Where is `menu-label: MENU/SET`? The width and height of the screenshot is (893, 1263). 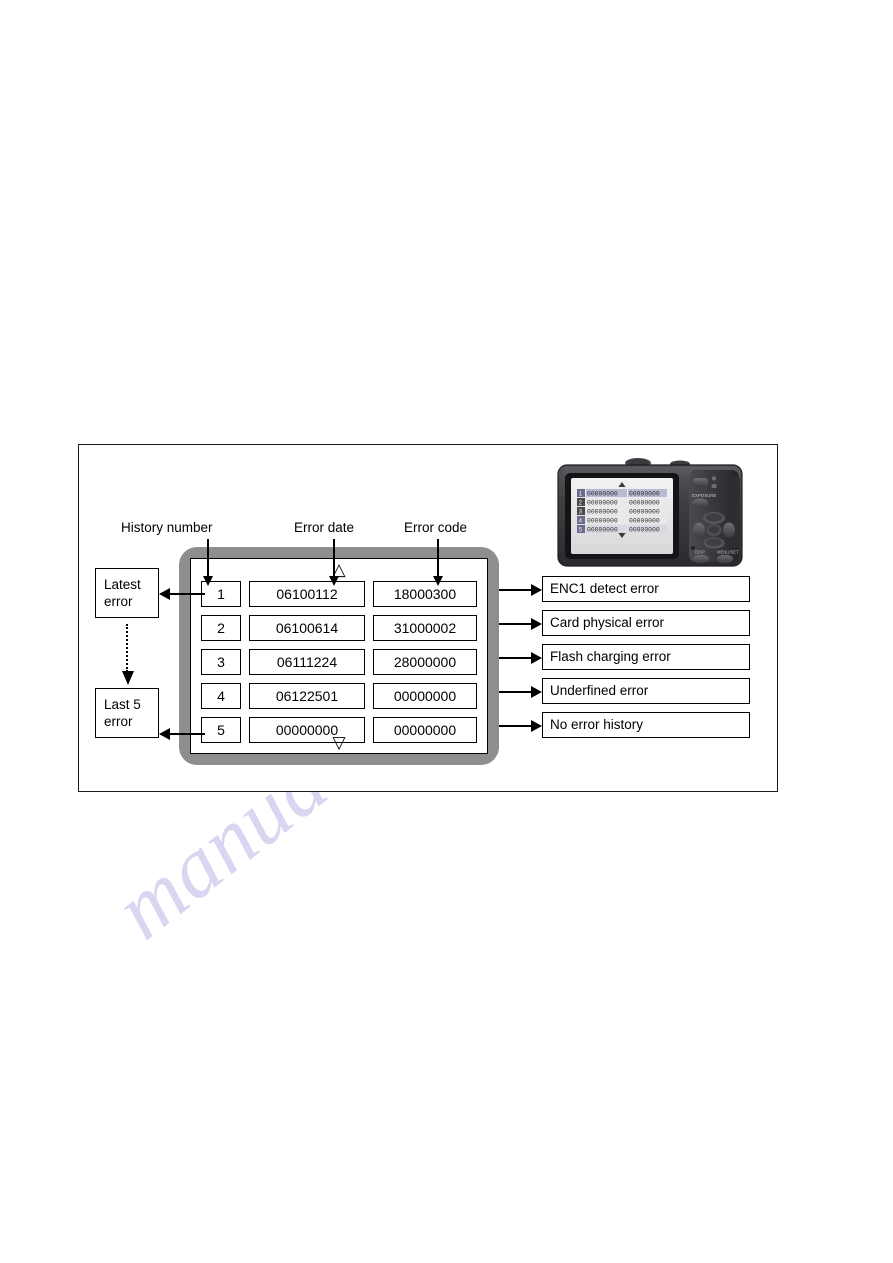 menu-label: MENU/SET is located at coordinates (728, 552).